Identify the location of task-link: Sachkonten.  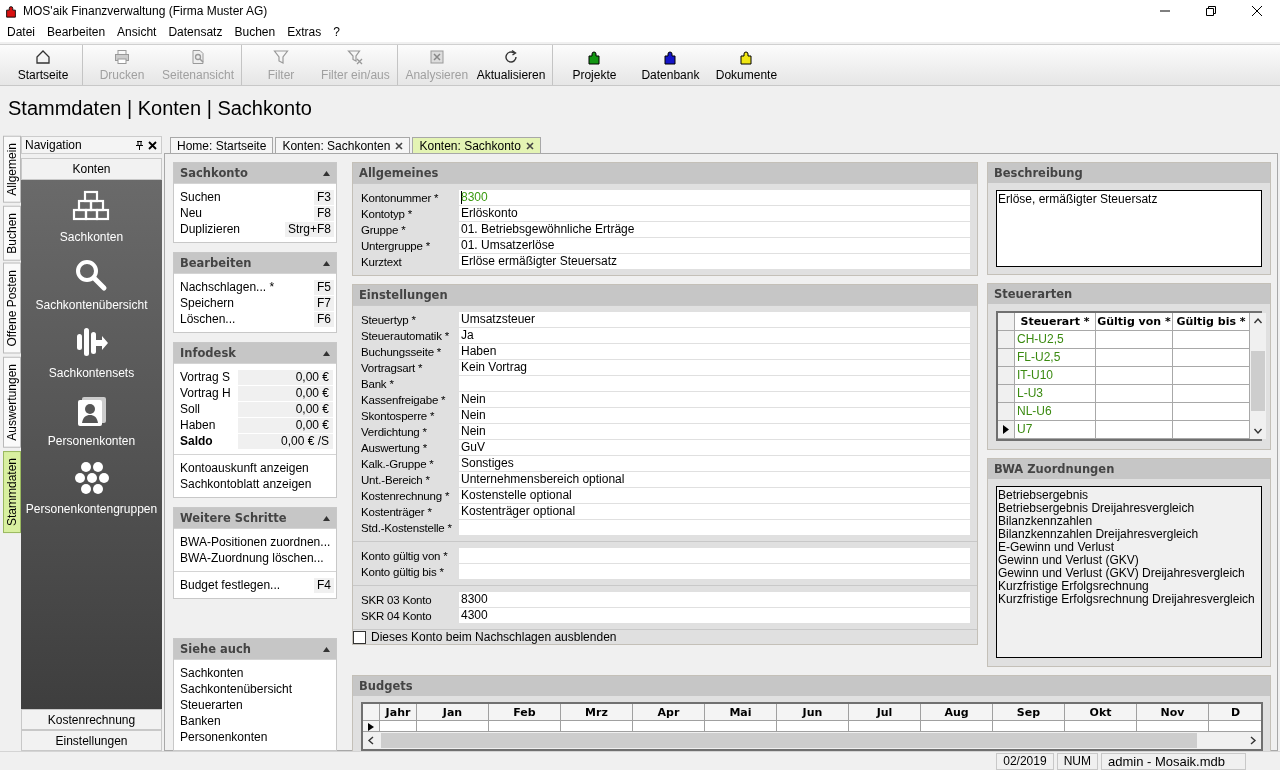
(257, 673).